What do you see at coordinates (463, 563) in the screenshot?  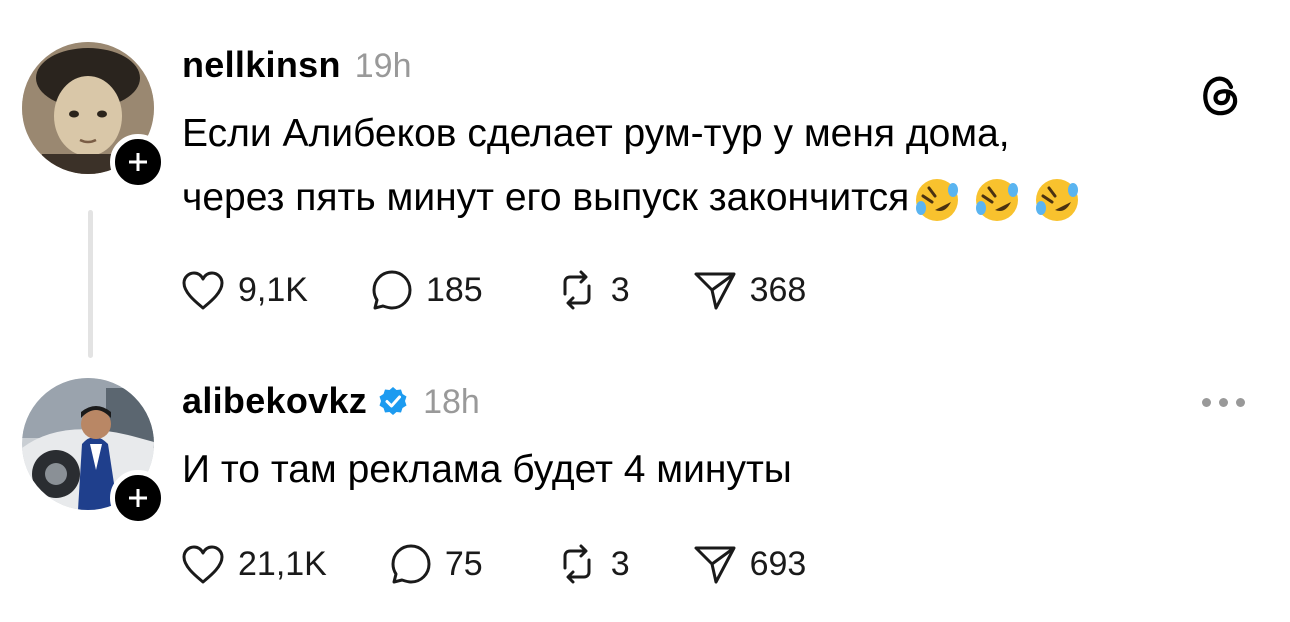 I see `reply-count: 75` at bounding box center [463, 563].